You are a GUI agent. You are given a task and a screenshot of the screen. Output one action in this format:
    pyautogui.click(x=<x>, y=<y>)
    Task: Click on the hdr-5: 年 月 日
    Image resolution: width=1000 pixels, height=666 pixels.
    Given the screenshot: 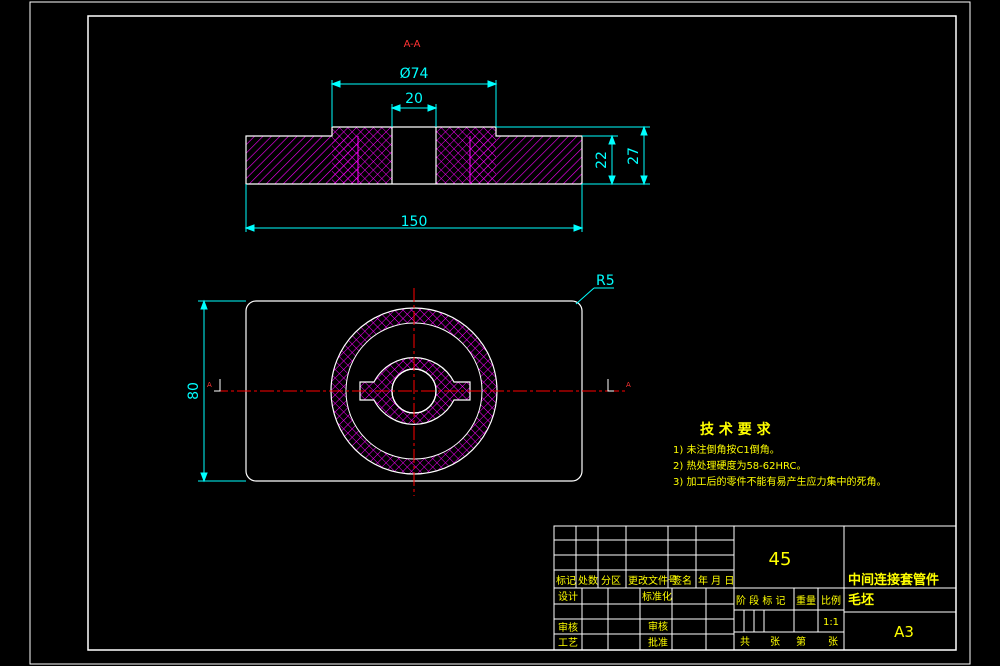 What is the action you would take?
    pyautogui.click(x=716, y=580)
    